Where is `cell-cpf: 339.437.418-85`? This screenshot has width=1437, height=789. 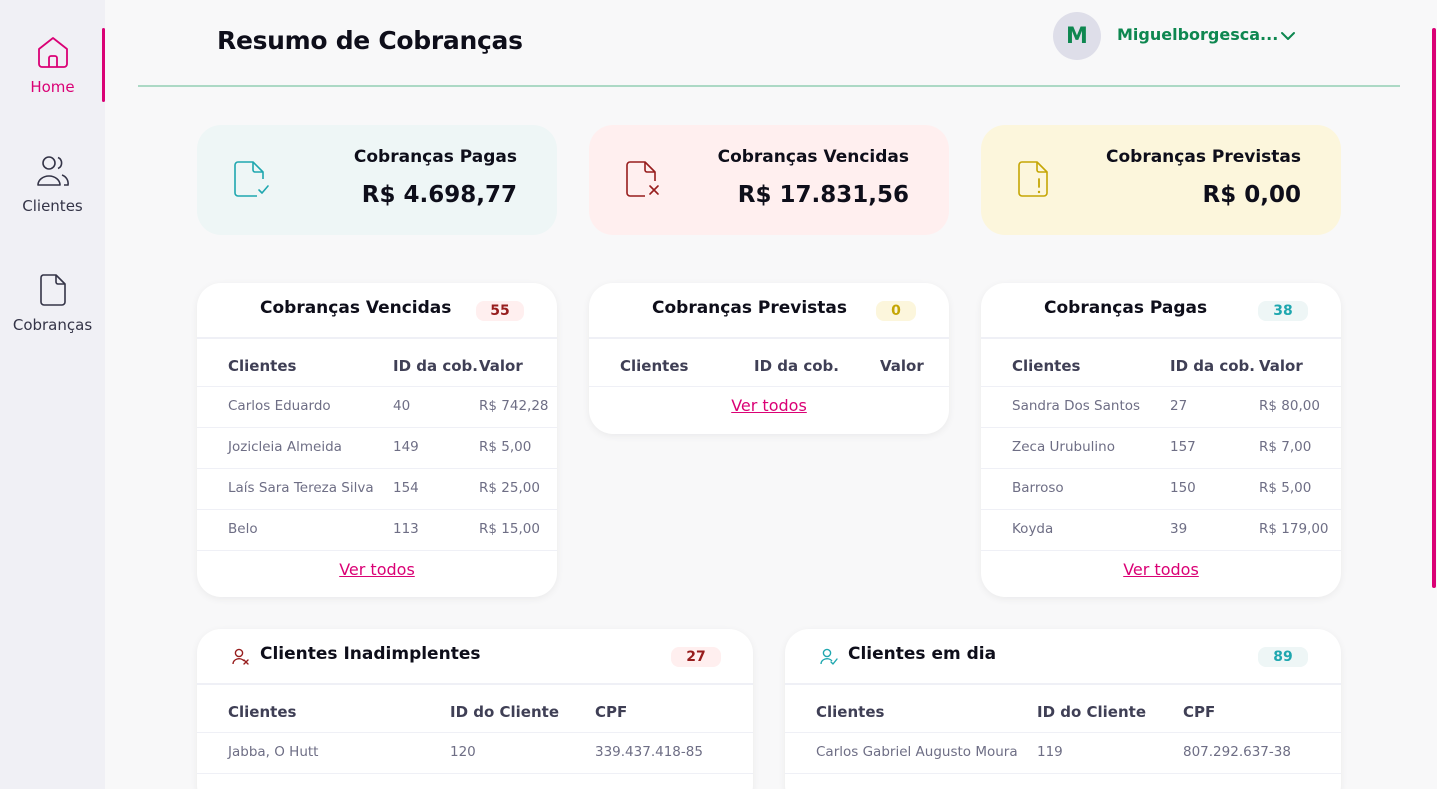
cell-cpf: 339.437.418-85 is located at coordinates (649, 752).